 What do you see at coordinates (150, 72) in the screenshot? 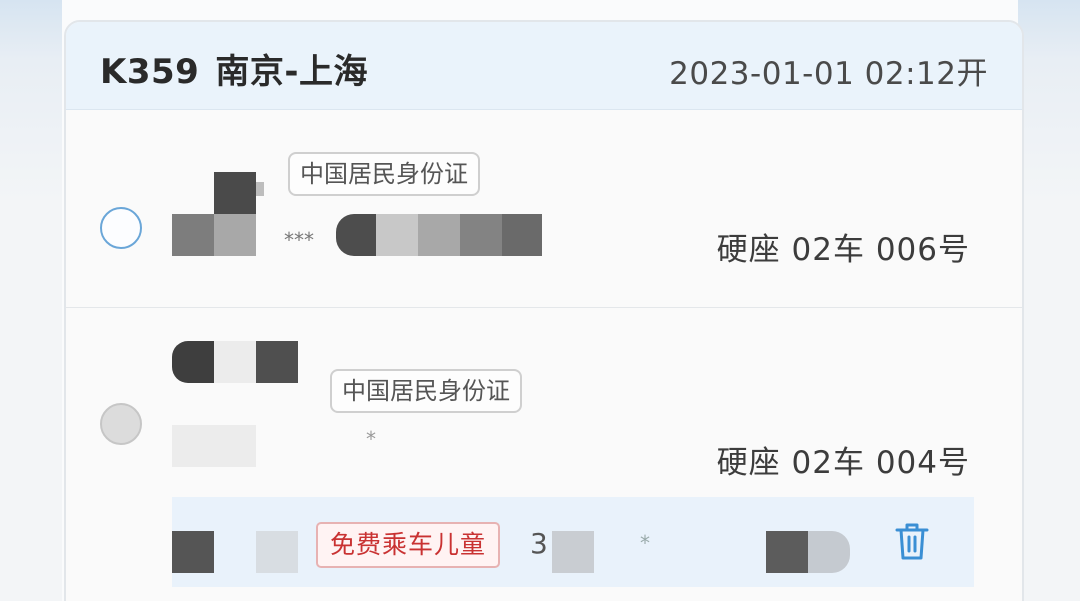
I see `train-number: K359` at bounding box center [150, 72].